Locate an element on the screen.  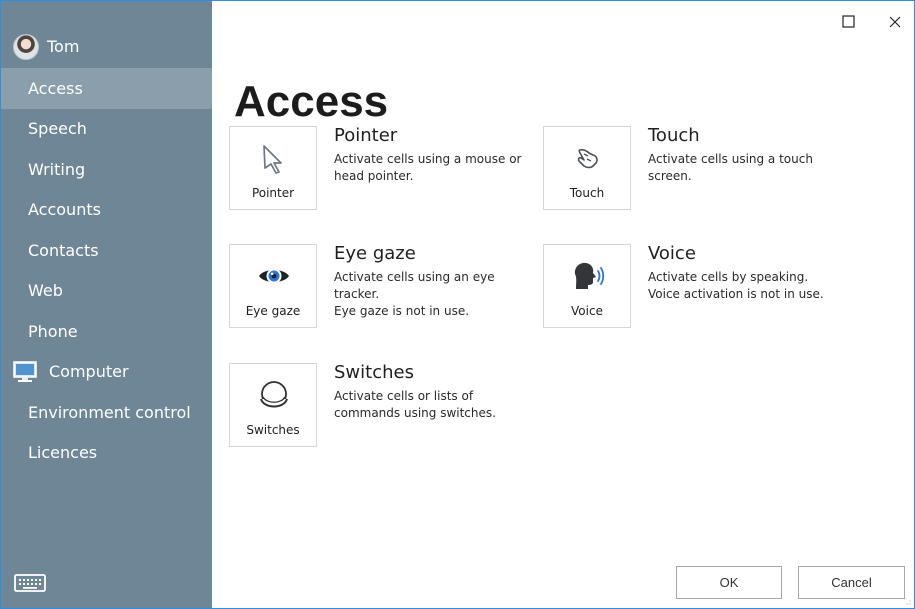
sidebar-item-speech: Speech is located at coordinates (106, 129).